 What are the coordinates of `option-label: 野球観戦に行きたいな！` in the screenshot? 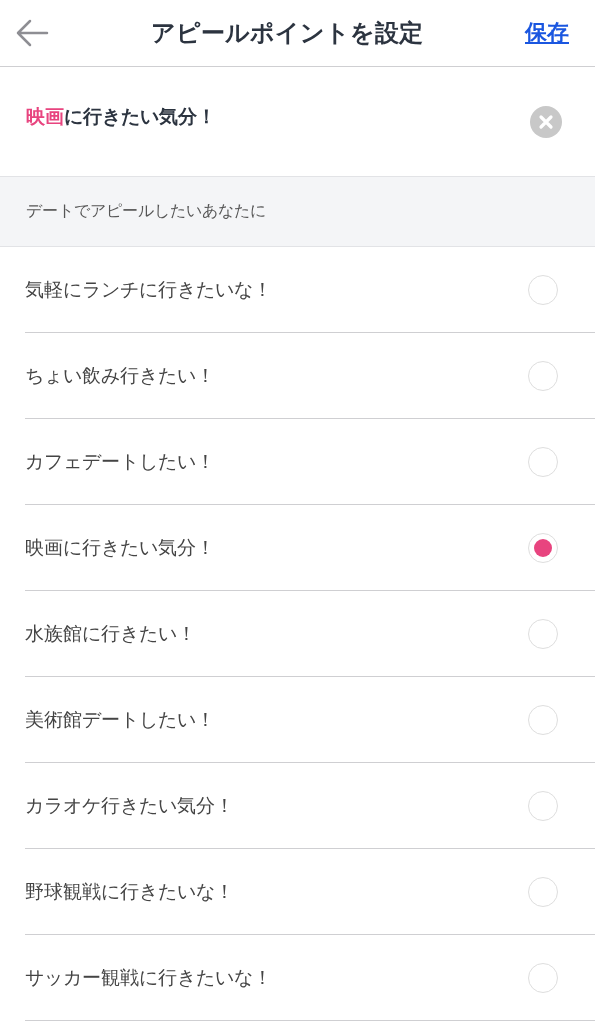 It's located at (129, 891).